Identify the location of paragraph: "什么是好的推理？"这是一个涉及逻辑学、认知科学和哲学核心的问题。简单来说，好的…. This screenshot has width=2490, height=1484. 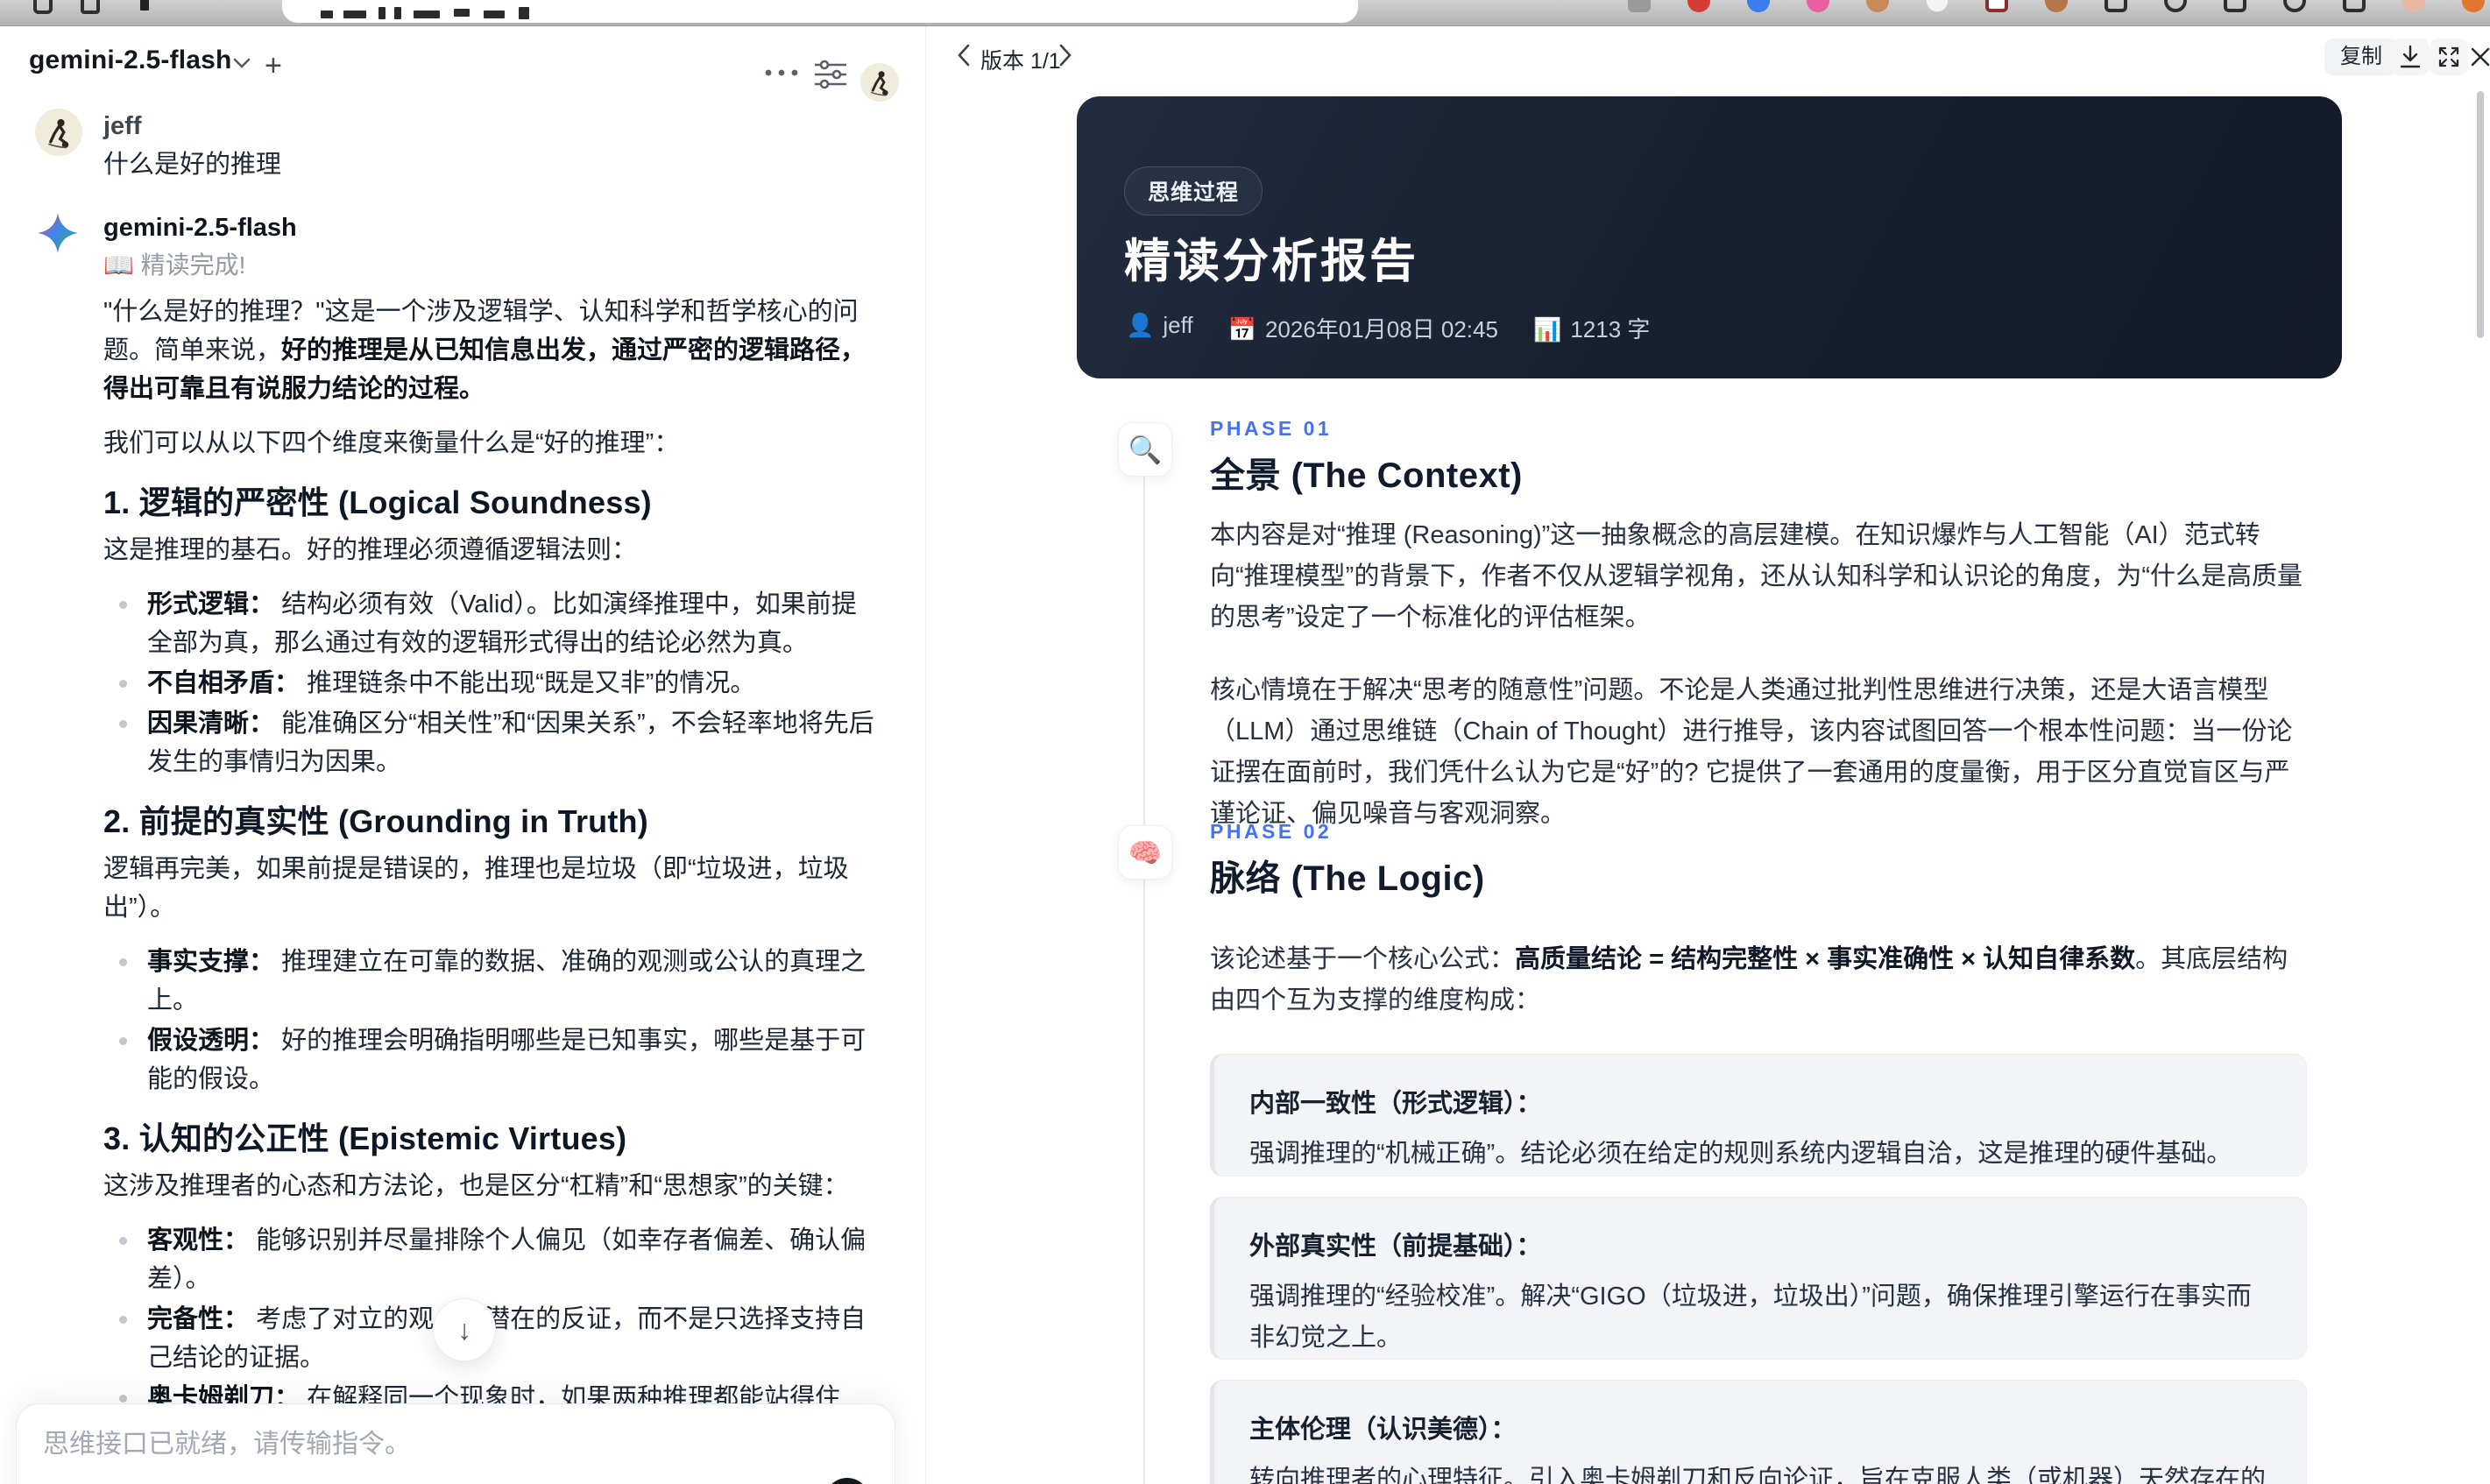
(485, 350).